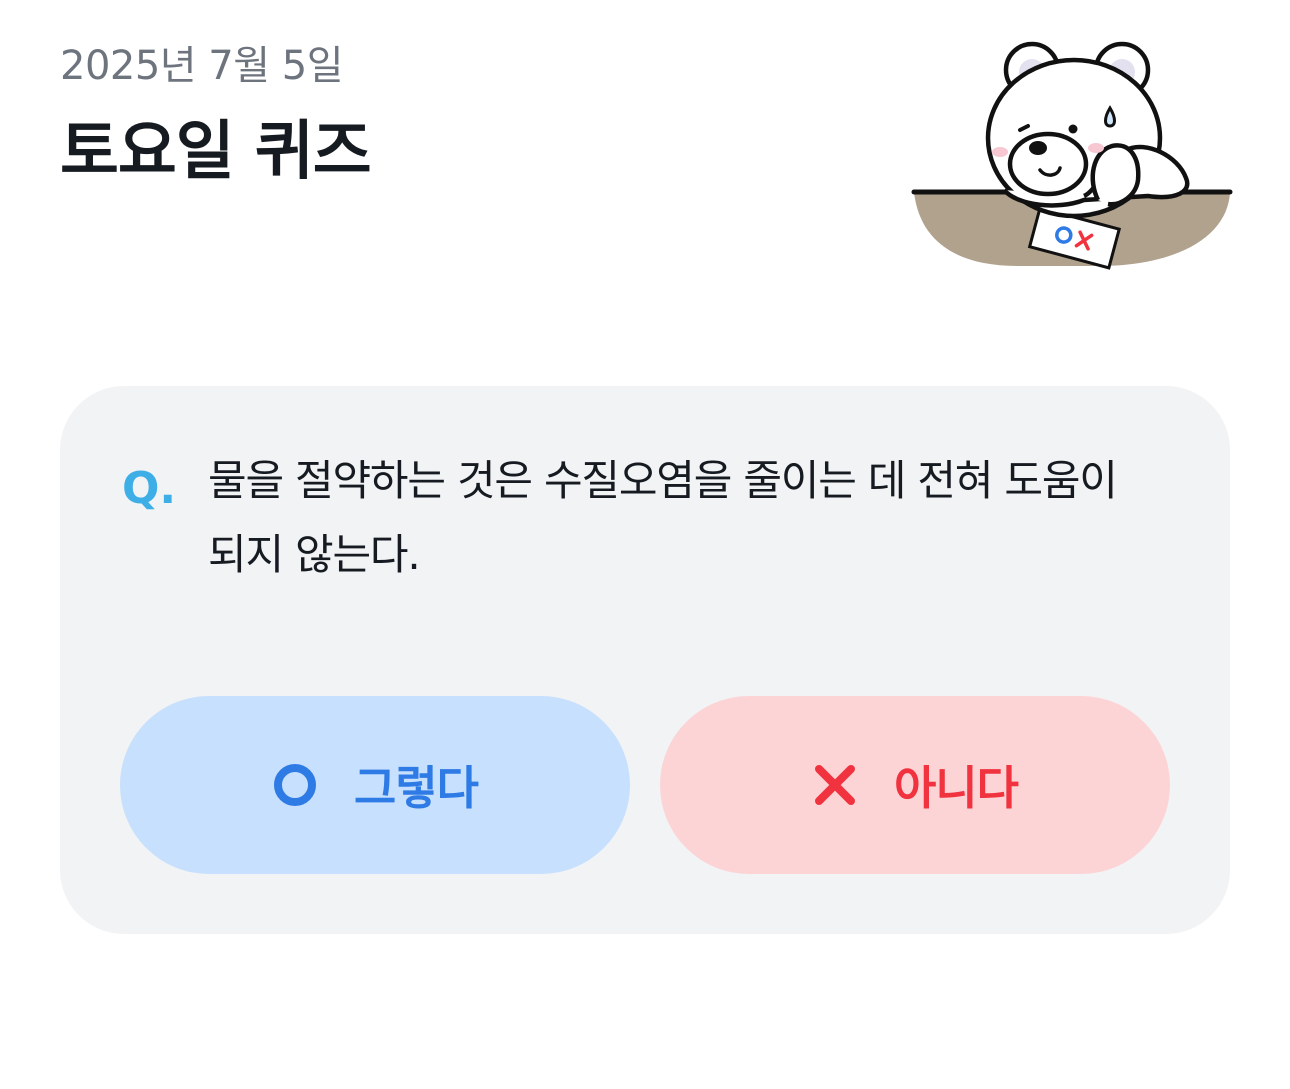 This screenshot has width=1290, height=1089. Describe the element at coordinates (956, 788) in the screenshot. I see `answer-no-label: 아니다` at that location.